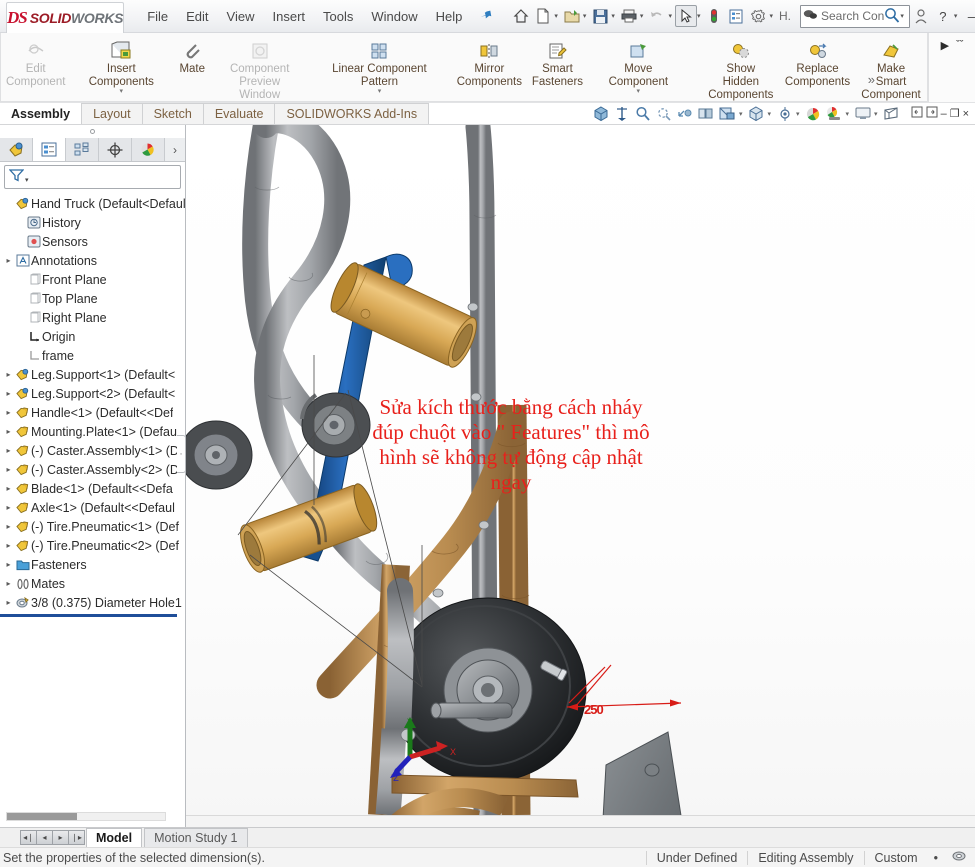 Image resolution: width=975 pixels, height=867 pixels. Describe the element at coordinates (175, 149) in the screenshot. I see `chevron-right-icon: ›` at that location.